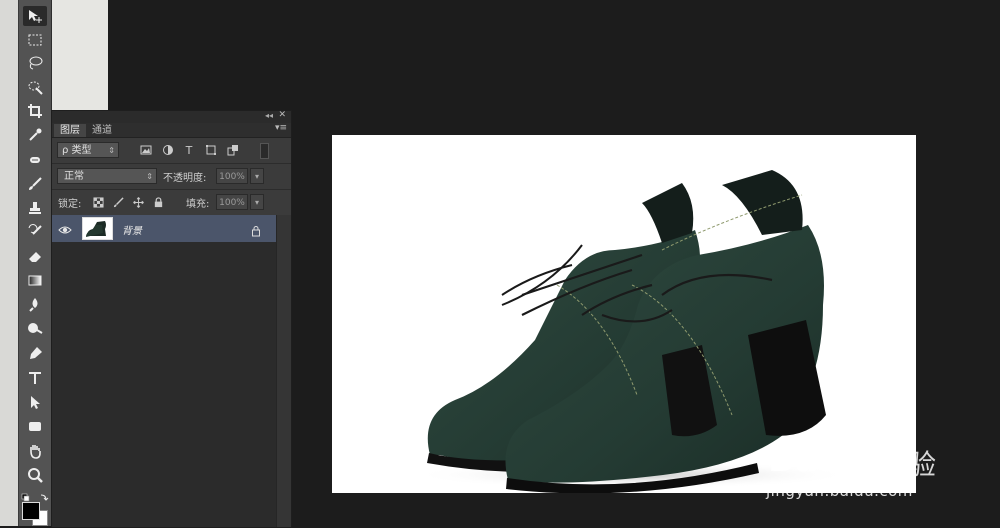 The width and height of the screenshot is (1000, 528). I want to click on marquee-icon, so click(35, 40).